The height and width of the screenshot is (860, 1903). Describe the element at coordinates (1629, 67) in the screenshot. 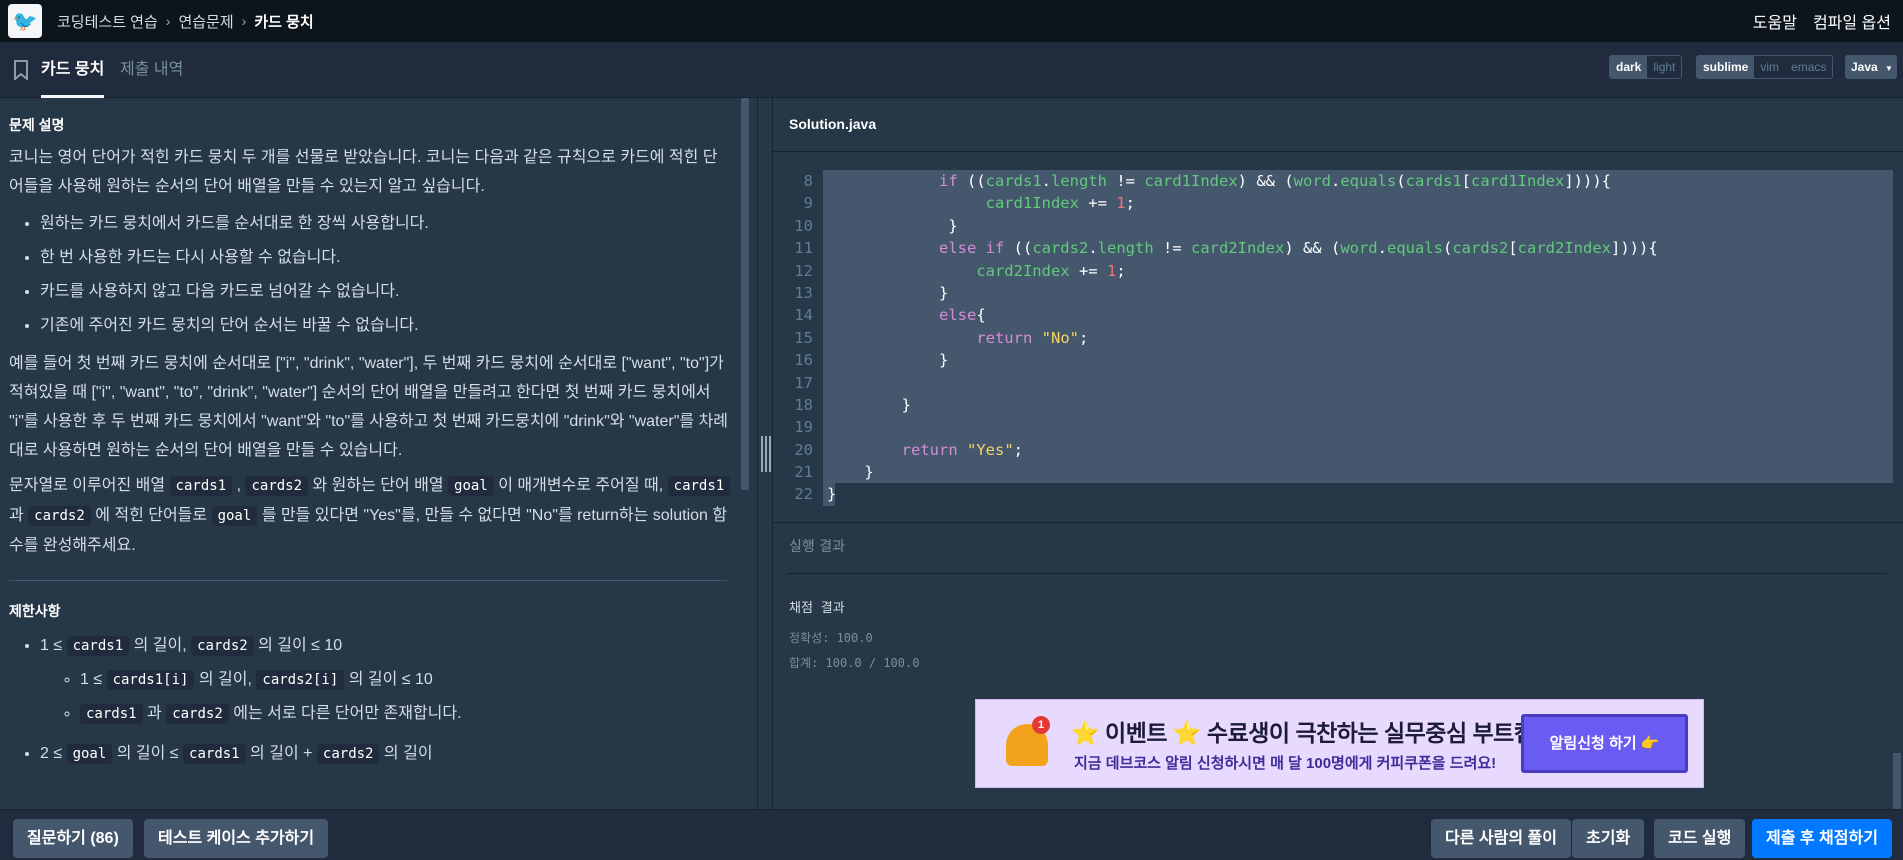

I see `theme-dark-button: dark` at that location.